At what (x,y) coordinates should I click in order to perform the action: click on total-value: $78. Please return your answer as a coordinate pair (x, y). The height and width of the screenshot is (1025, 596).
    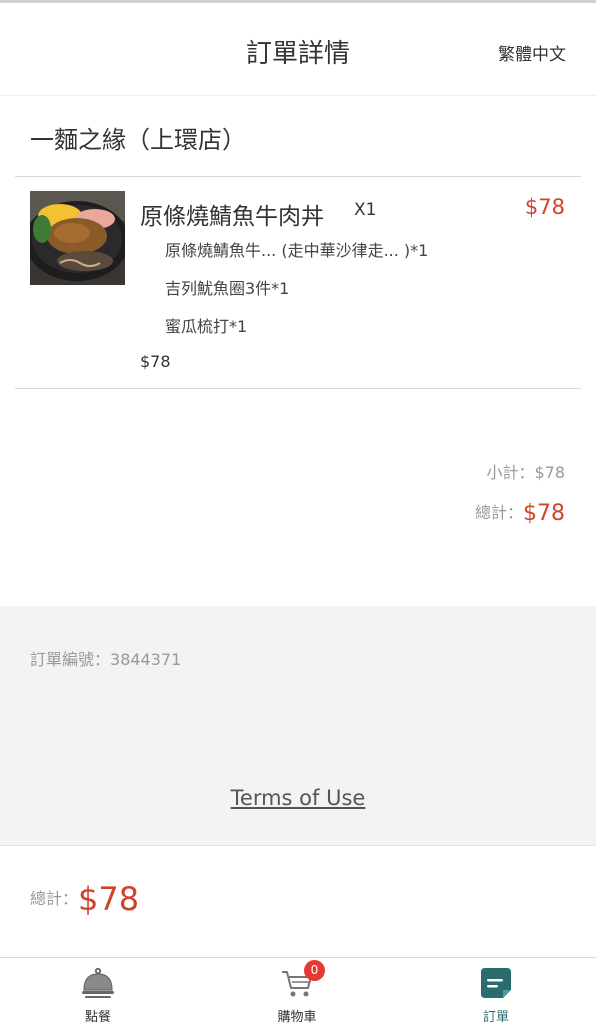
    Looking at the image, I should click on (544, 513).